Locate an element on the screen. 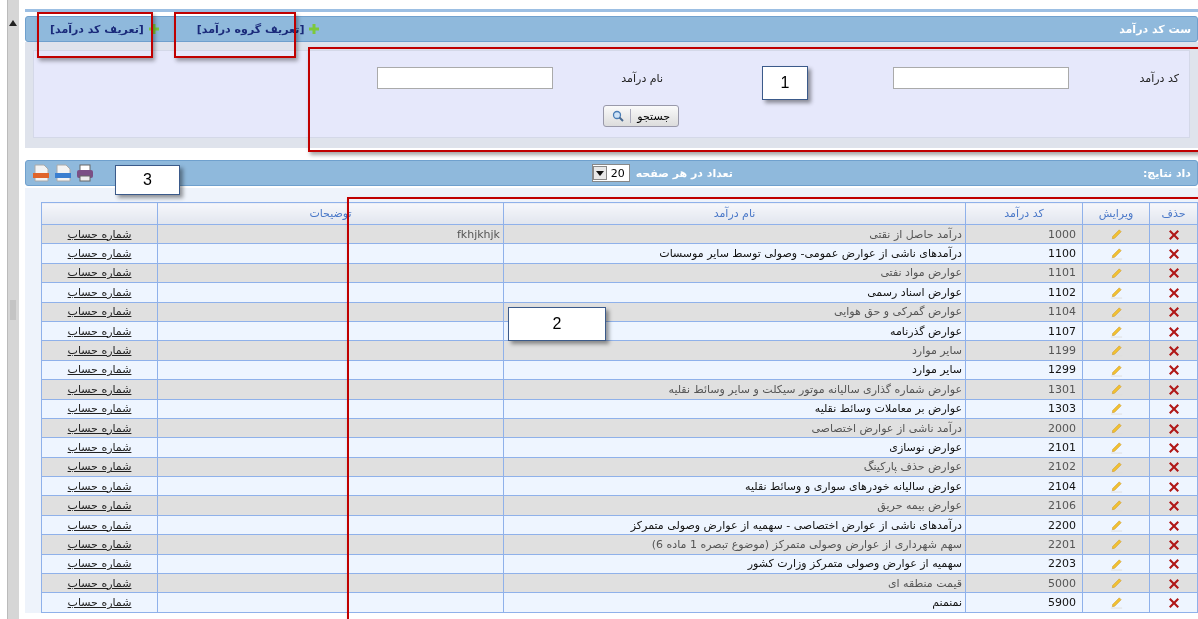  table-cell: 2106 is located at coordinates (1024, 505).